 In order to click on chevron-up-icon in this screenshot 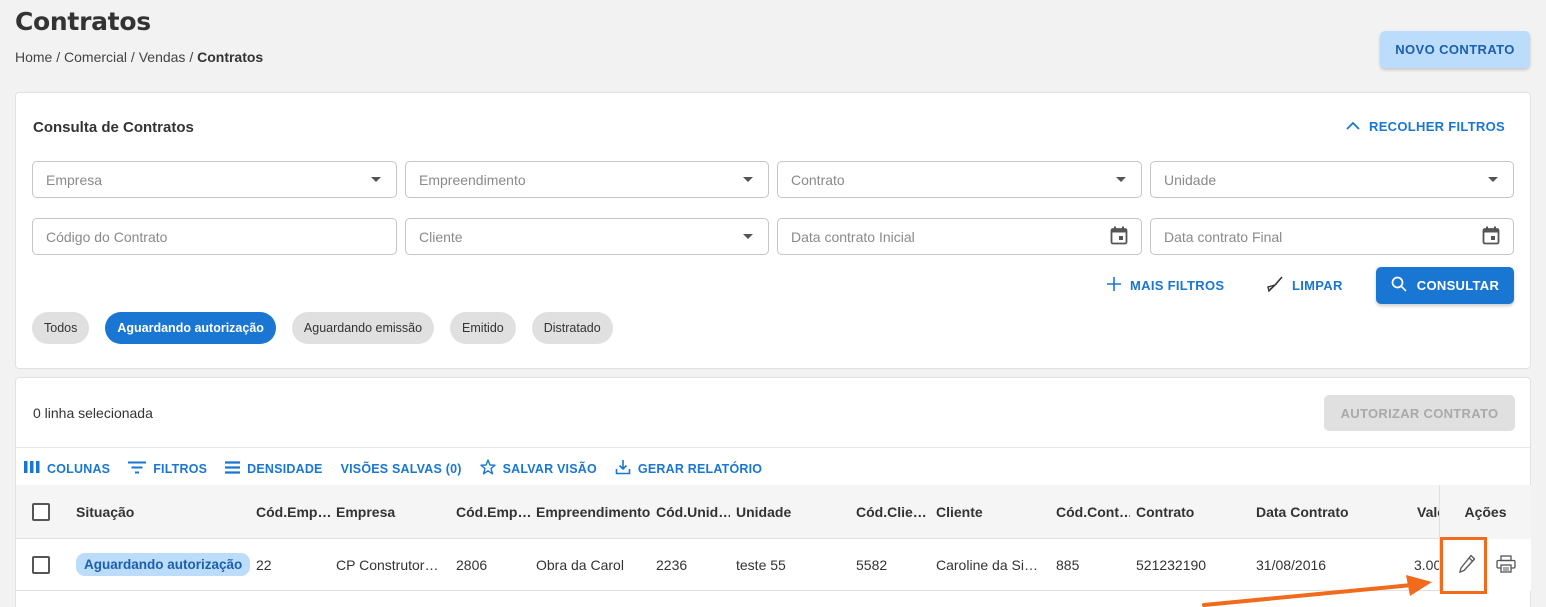, I will do `click(1353, 126)`.